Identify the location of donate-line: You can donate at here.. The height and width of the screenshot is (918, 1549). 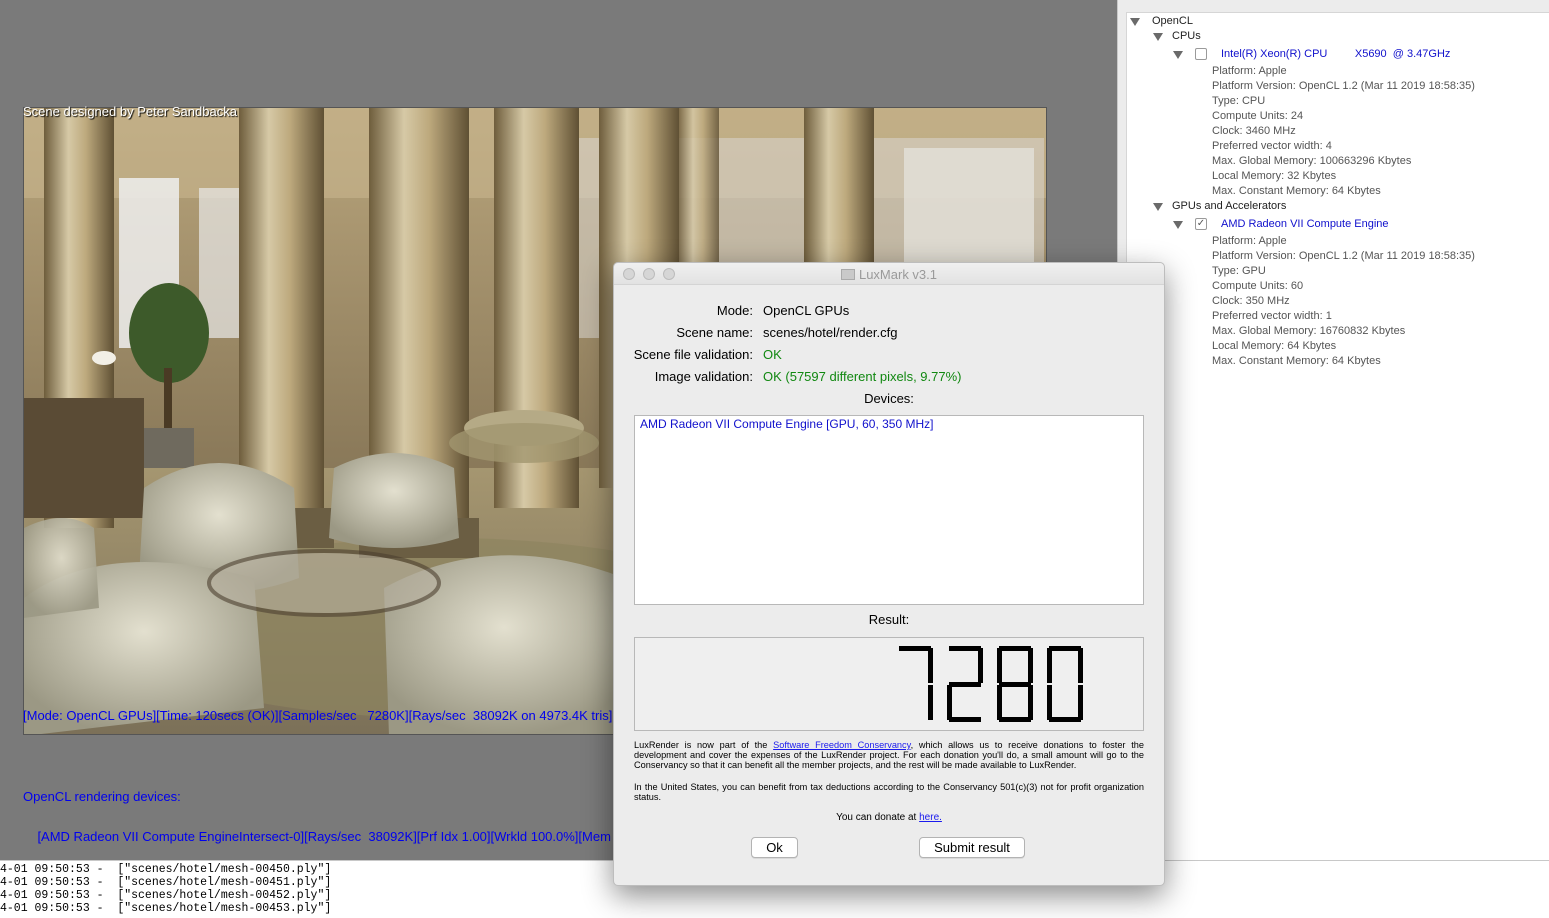
(889, 818).